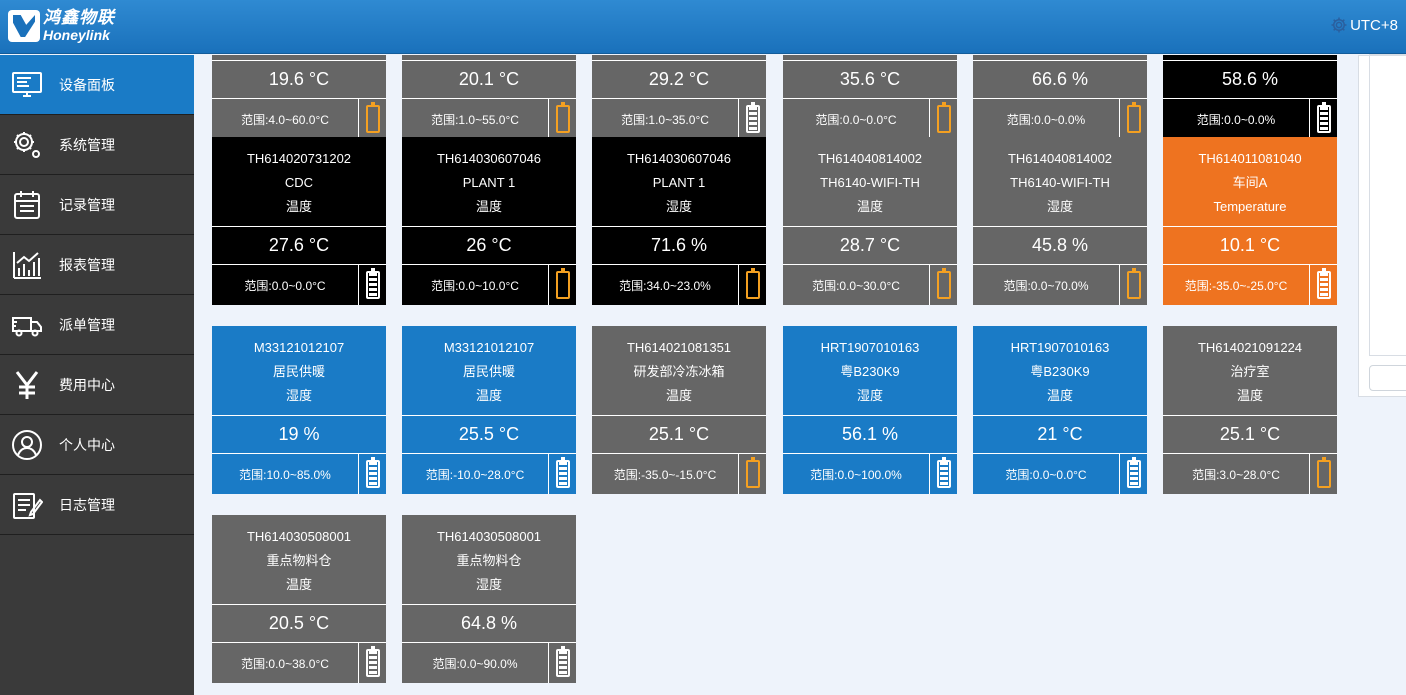 This screenshot has width=1406, height=695. I want to click on device-value: 20.1 °C, so click(489, 79).